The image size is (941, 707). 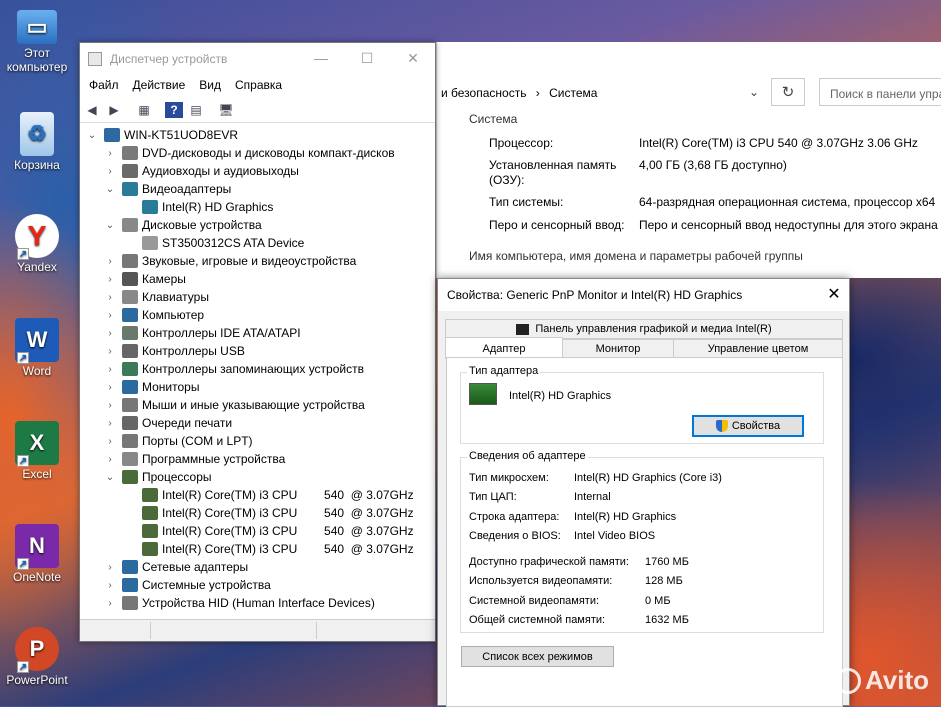 What do you see at coordinates (37, 244) in the screenshot?
I see `desktop-icon-yandex: Y ↗ Yandex` at bounding box center [37, 244].